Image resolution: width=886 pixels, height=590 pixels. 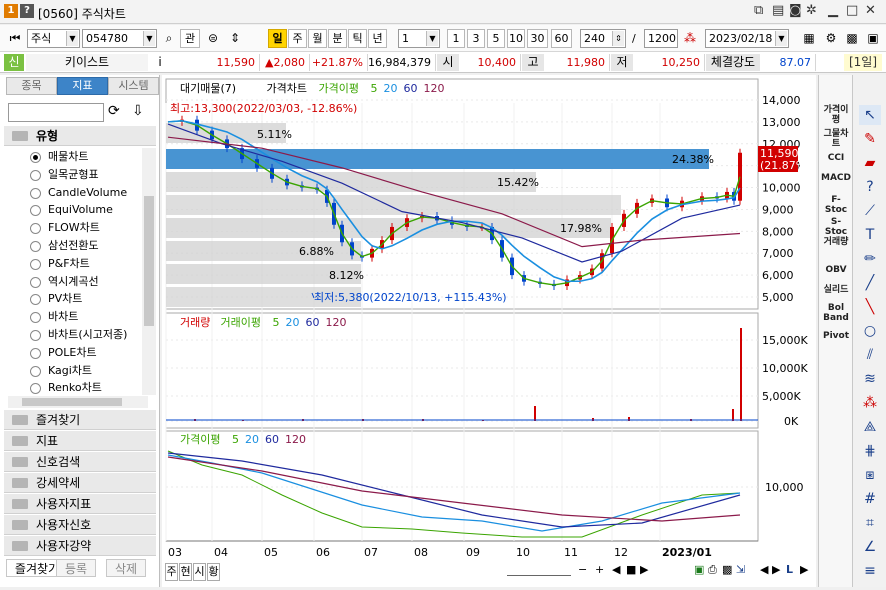 What do you see at coordinates (699, 572) in the screenshot?
I see `excel-icon: ▣` at bounding box center [699, 572].